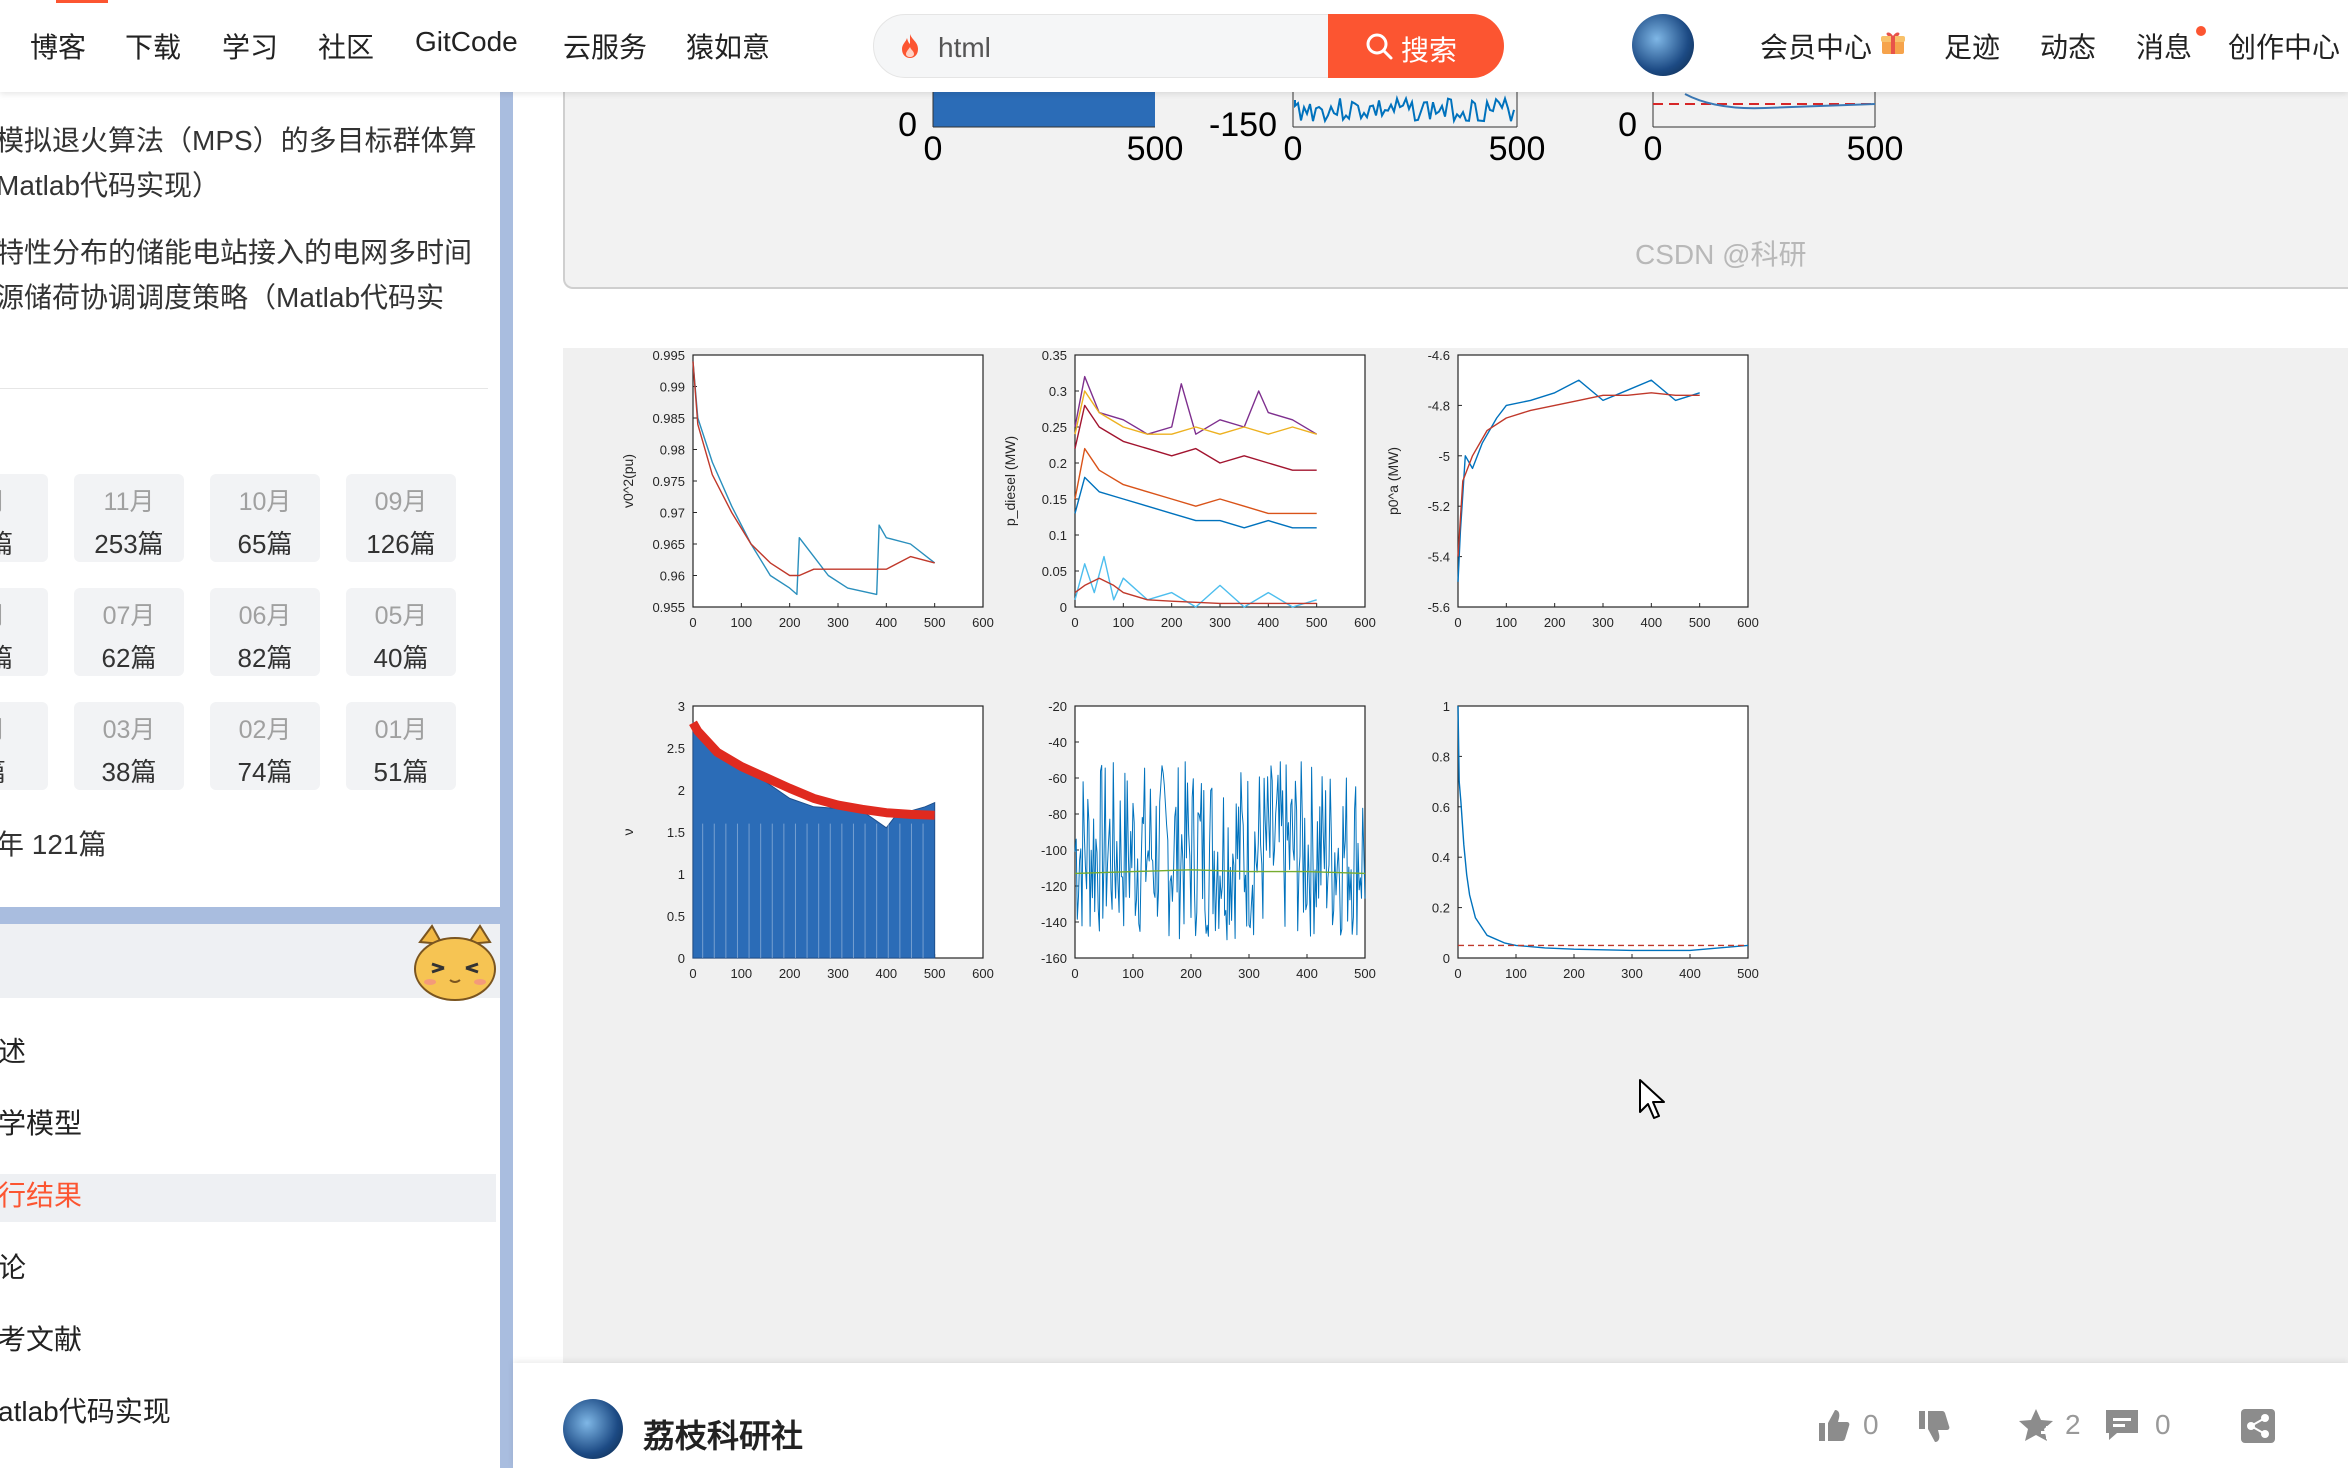 The image size is (2348, 1468). What do you see at coordinates (605, 46) in the screenshot?
I see `nav-link-cloud: 云服务` at bounding box center [605, 46].